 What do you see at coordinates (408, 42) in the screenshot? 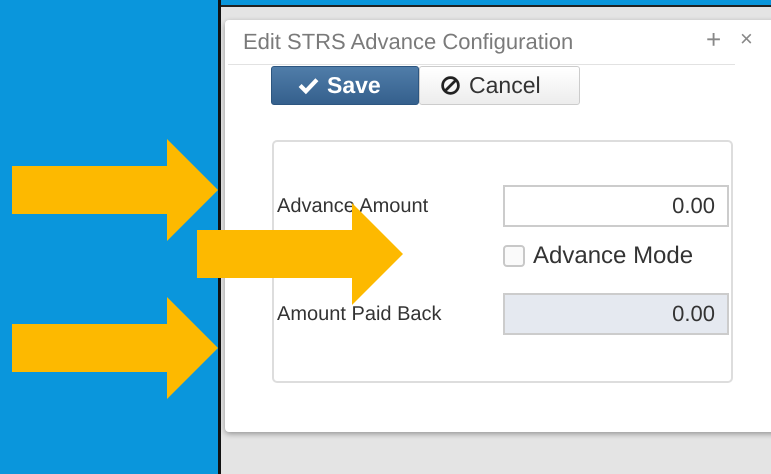
I see `window-title: Edit STRS Advance Configuration` at bounding box center [408, 42].